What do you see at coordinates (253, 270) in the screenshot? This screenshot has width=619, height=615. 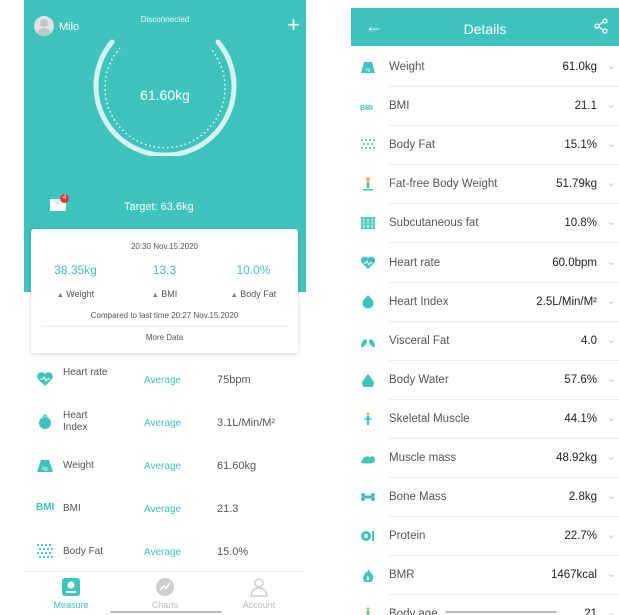 I see `card-bodyfat-value: 10.0%` at bounding box center [253, 270].